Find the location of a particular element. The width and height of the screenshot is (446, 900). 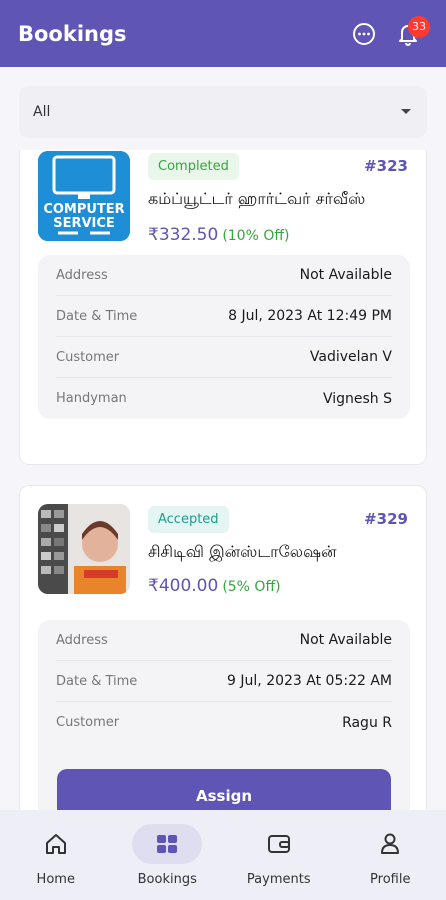

status-badge: Accepted is located at coordinates (188, 519).